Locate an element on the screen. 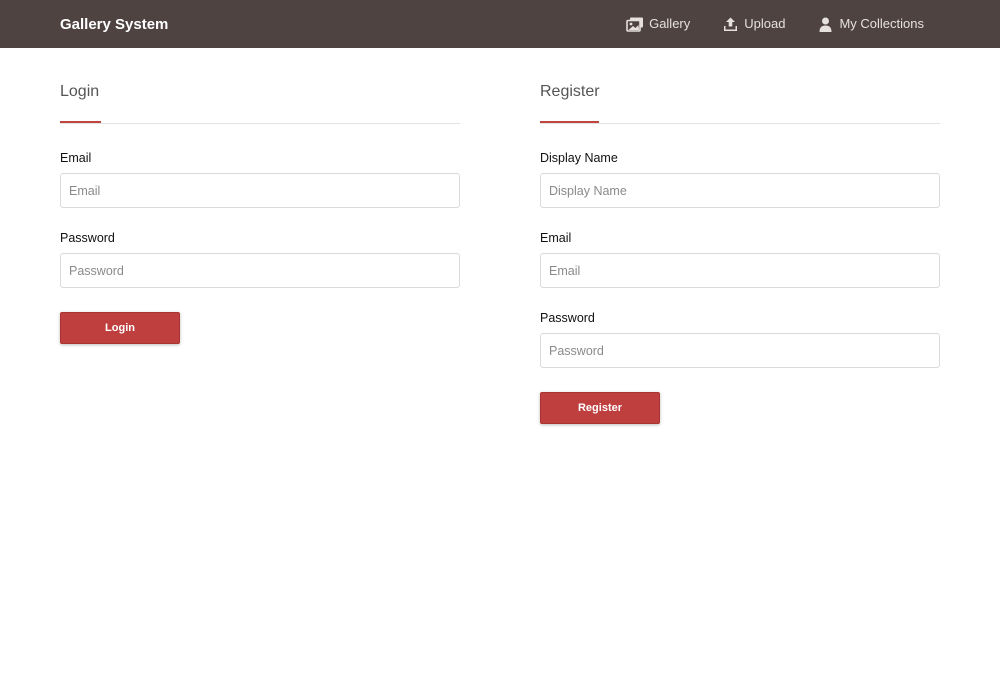 The image size is (1000, 700). register-password-input is located at coordinates (740, 350).